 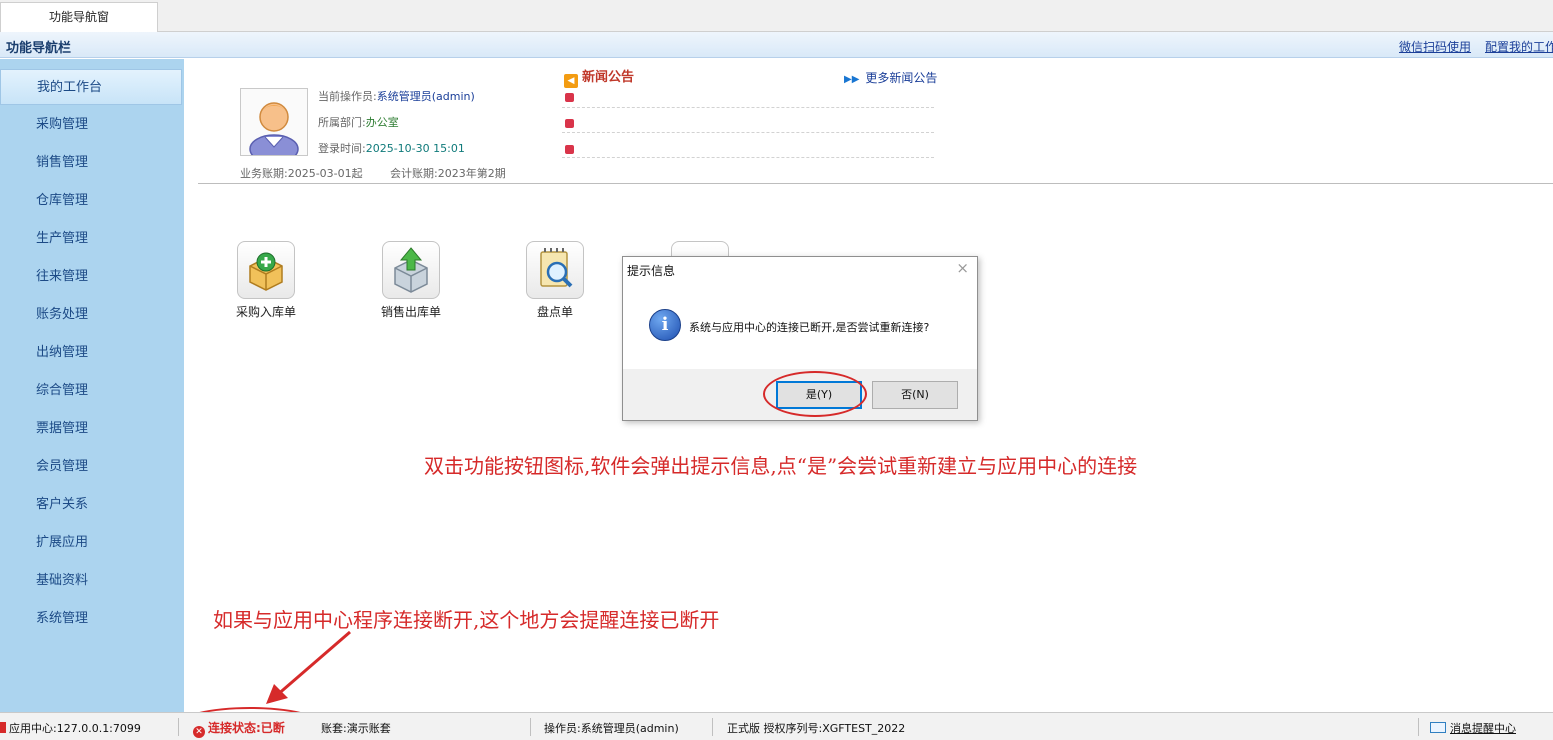 I want to click on shortcut-label: 采购入库单, so click(x=265, y=312).